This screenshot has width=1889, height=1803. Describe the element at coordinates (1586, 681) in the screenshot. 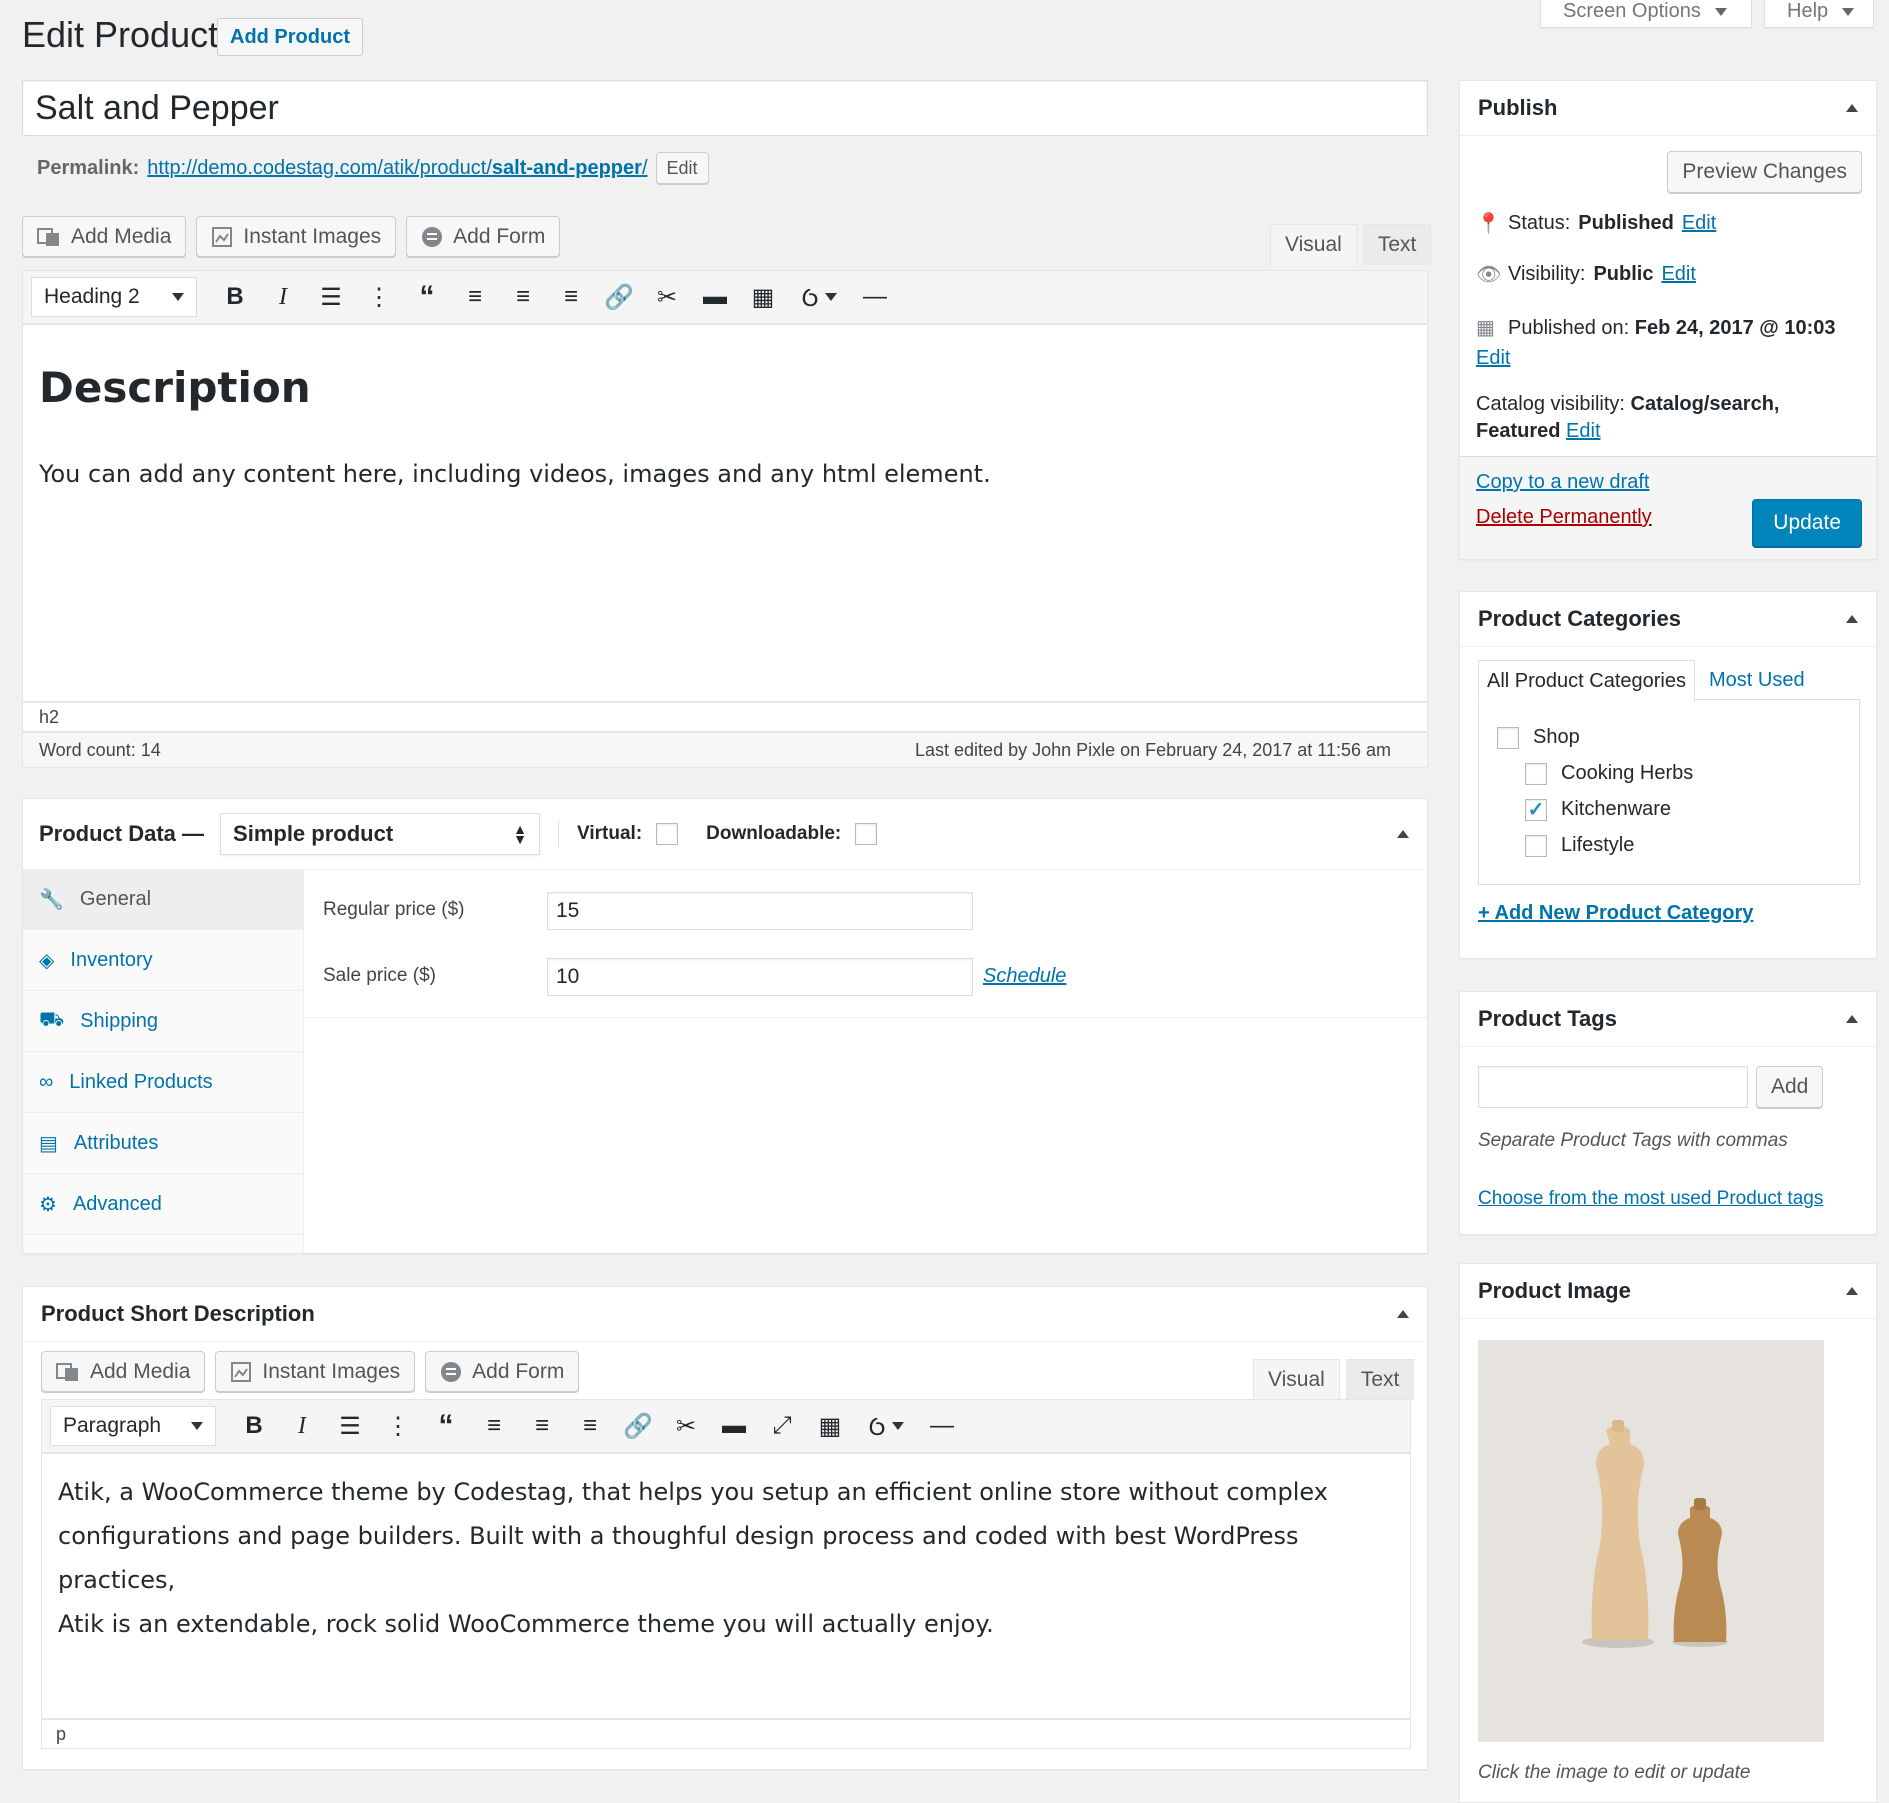

I see `tab-all-categories: All Product Categories` at that location.